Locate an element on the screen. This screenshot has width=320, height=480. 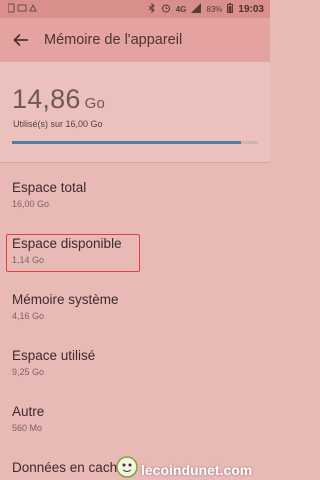
list-item-value: 4,16 Go is located at coordinates (28, 316).